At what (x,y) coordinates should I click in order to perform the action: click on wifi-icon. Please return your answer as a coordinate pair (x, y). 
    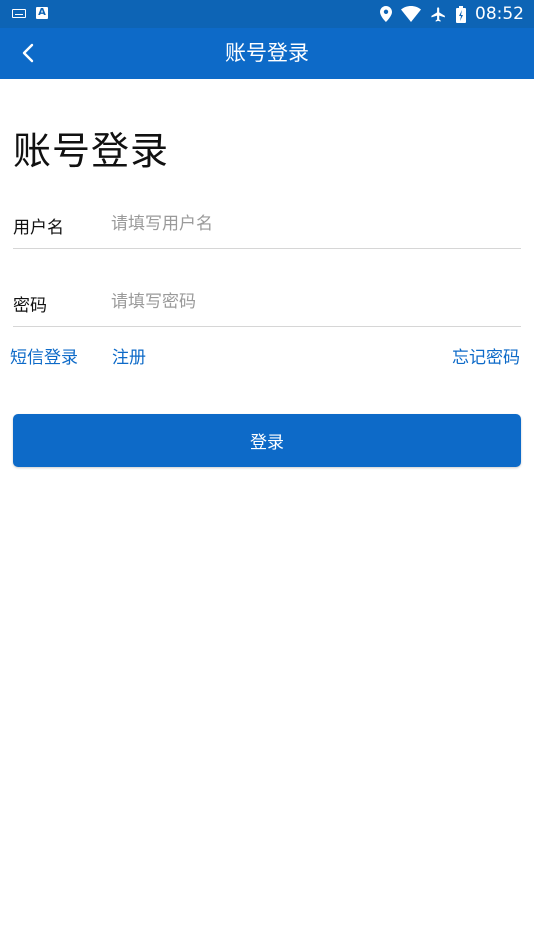
    Looking at the image, I should click on (411, 14).